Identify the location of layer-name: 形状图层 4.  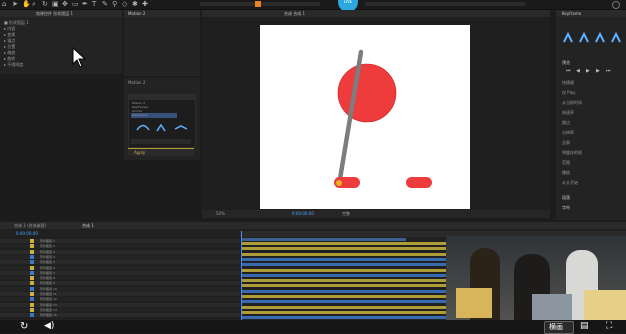
(47, 257).